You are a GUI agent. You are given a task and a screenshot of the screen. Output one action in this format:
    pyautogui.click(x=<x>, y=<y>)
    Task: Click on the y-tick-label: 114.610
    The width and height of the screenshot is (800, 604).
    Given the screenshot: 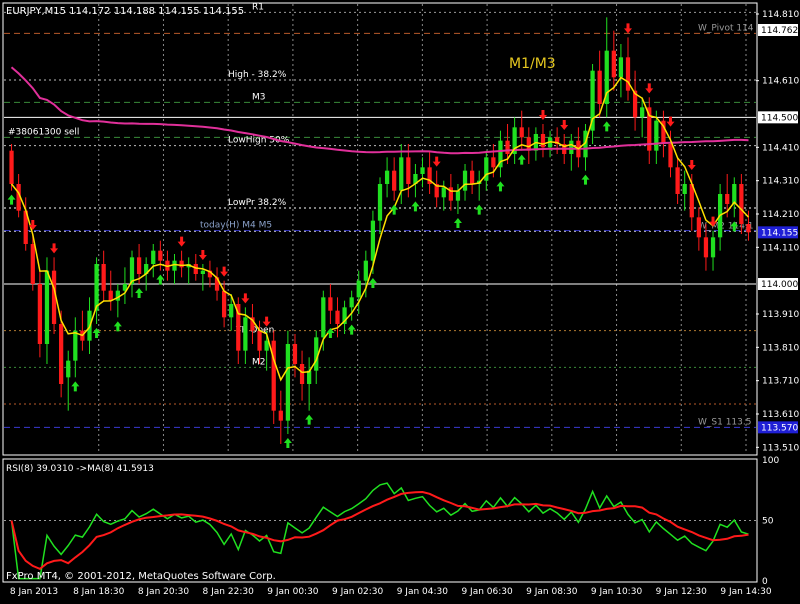 What is the action you would take?
    pyautogui.click(x=780, y=82)
    